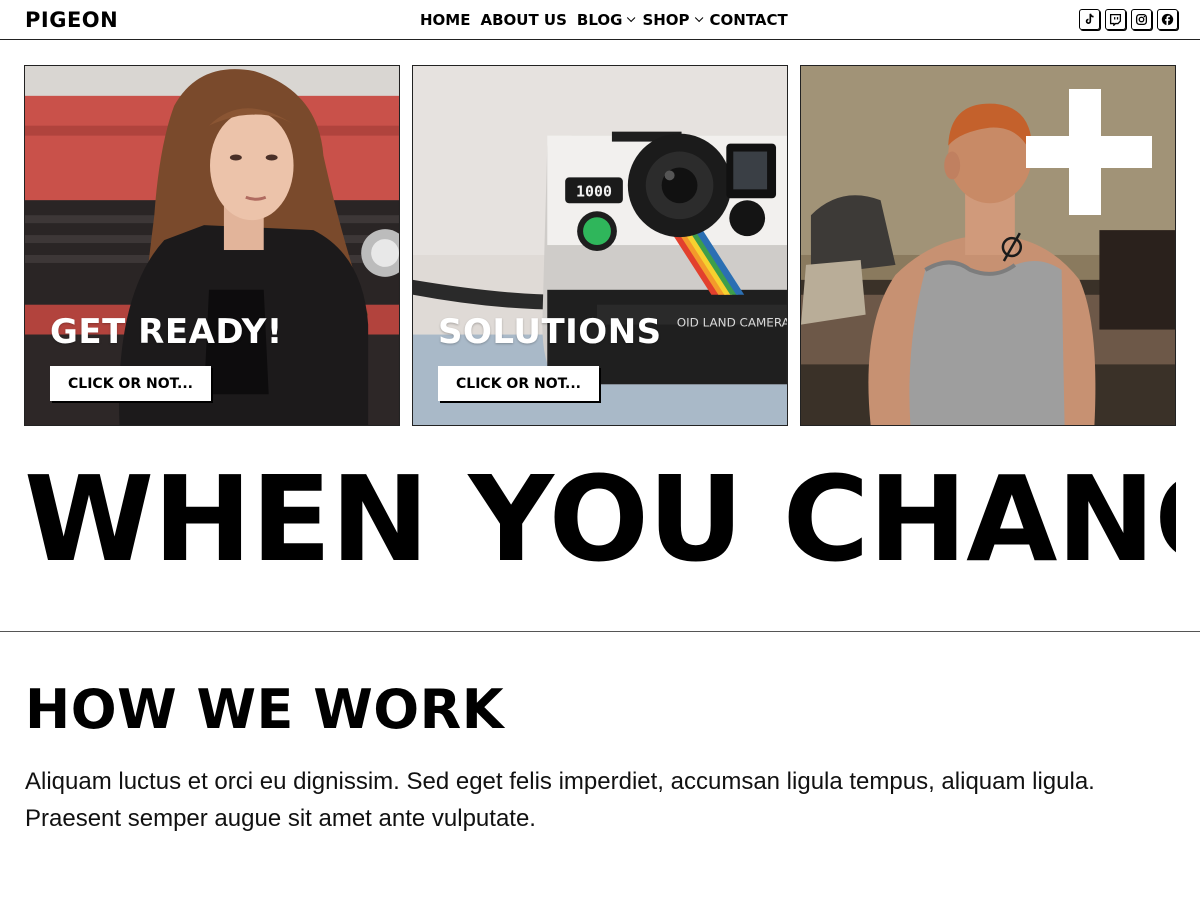  I want to click on nav-label: BLOG, so click(599, 20).